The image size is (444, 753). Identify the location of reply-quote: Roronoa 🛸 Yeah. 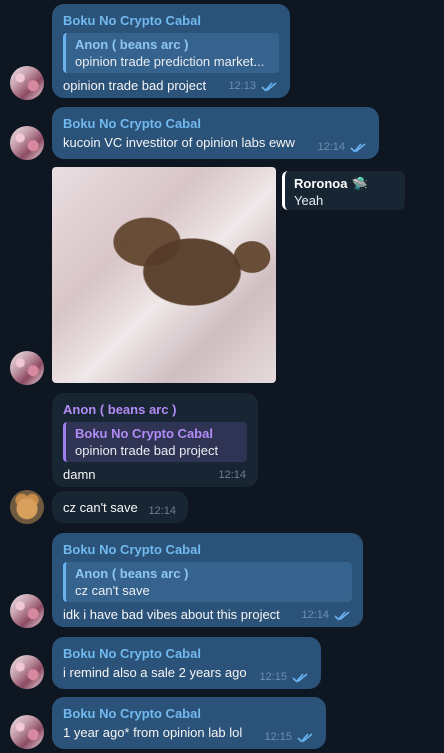
(343, 190).